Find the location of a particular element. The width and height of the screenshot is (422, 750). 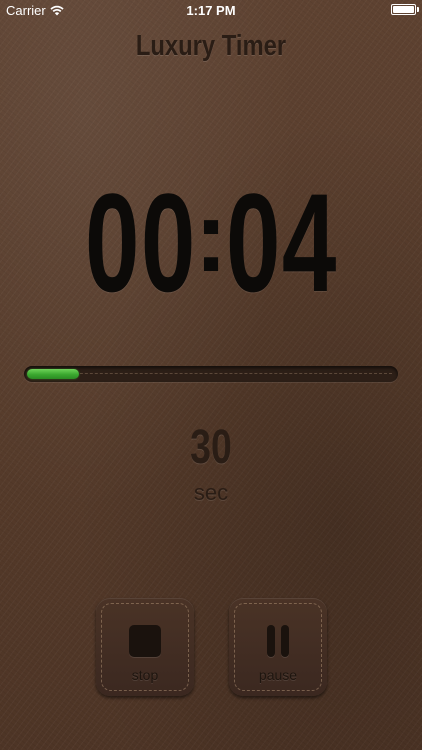

pause-bar-right is located at coordinates (285, 641).